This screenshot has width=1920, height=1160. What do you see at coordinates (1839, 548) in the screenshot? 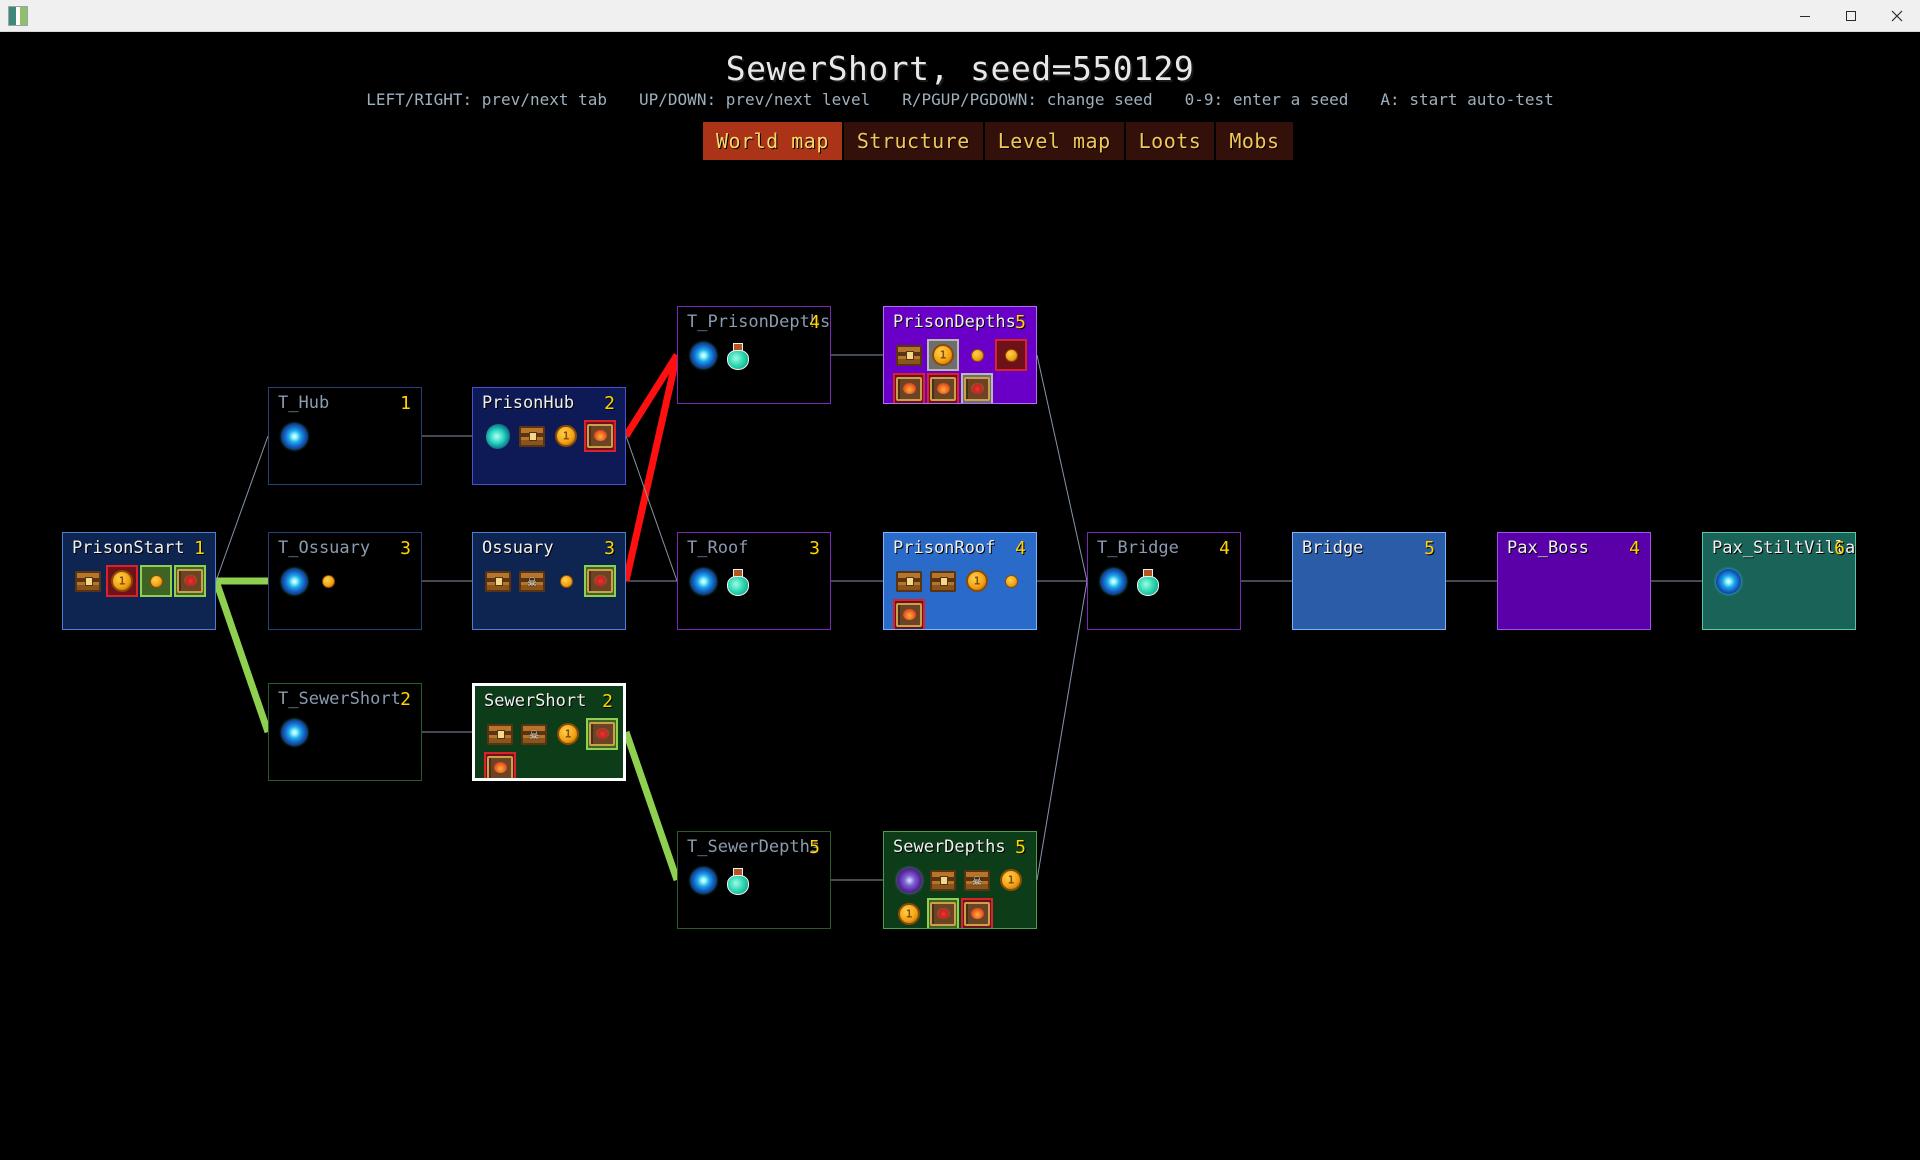
I see `node-level-badge: 6` at bounding box center [1839, 548].